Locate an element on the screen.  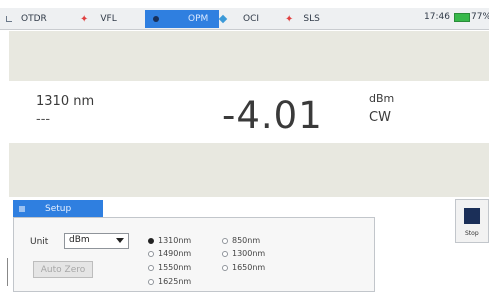
radio-1490nm: 1490nm is located at coordinates (169, 253).